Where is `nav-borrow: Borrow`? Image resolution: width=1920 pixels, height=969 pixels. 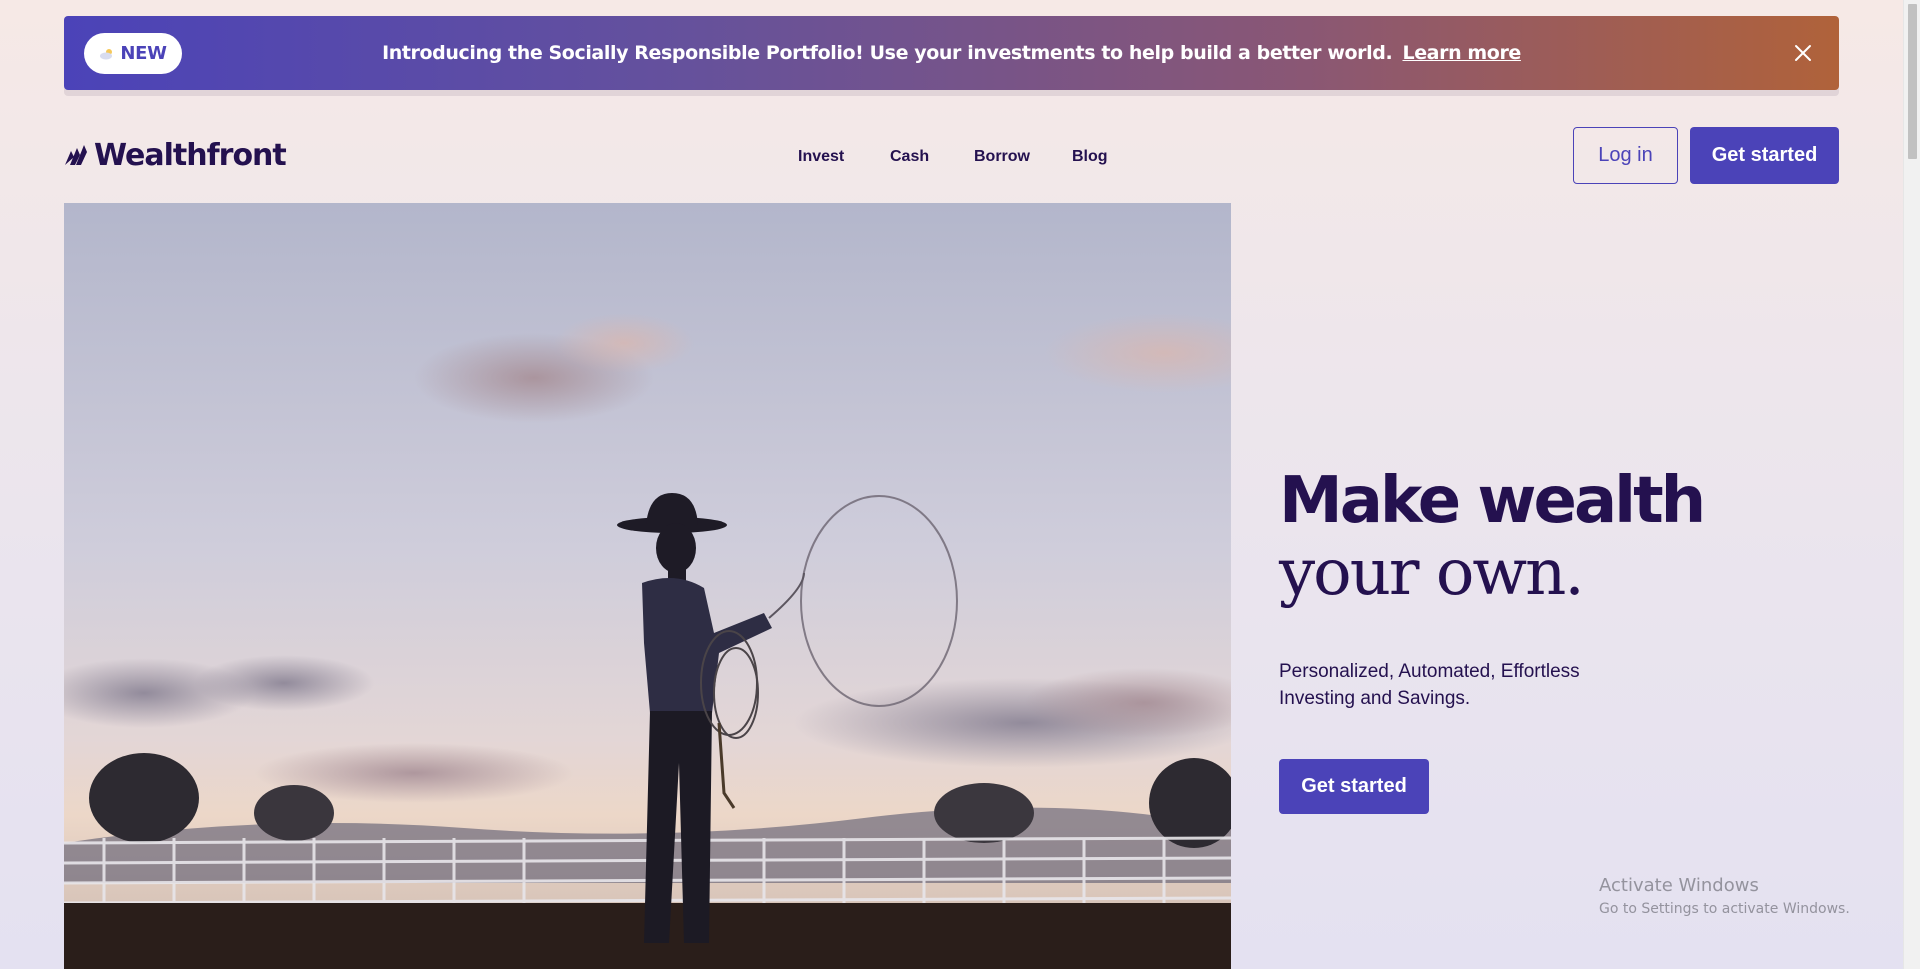 nav-borrow: Borrow is located at coordinates (1002, 157).